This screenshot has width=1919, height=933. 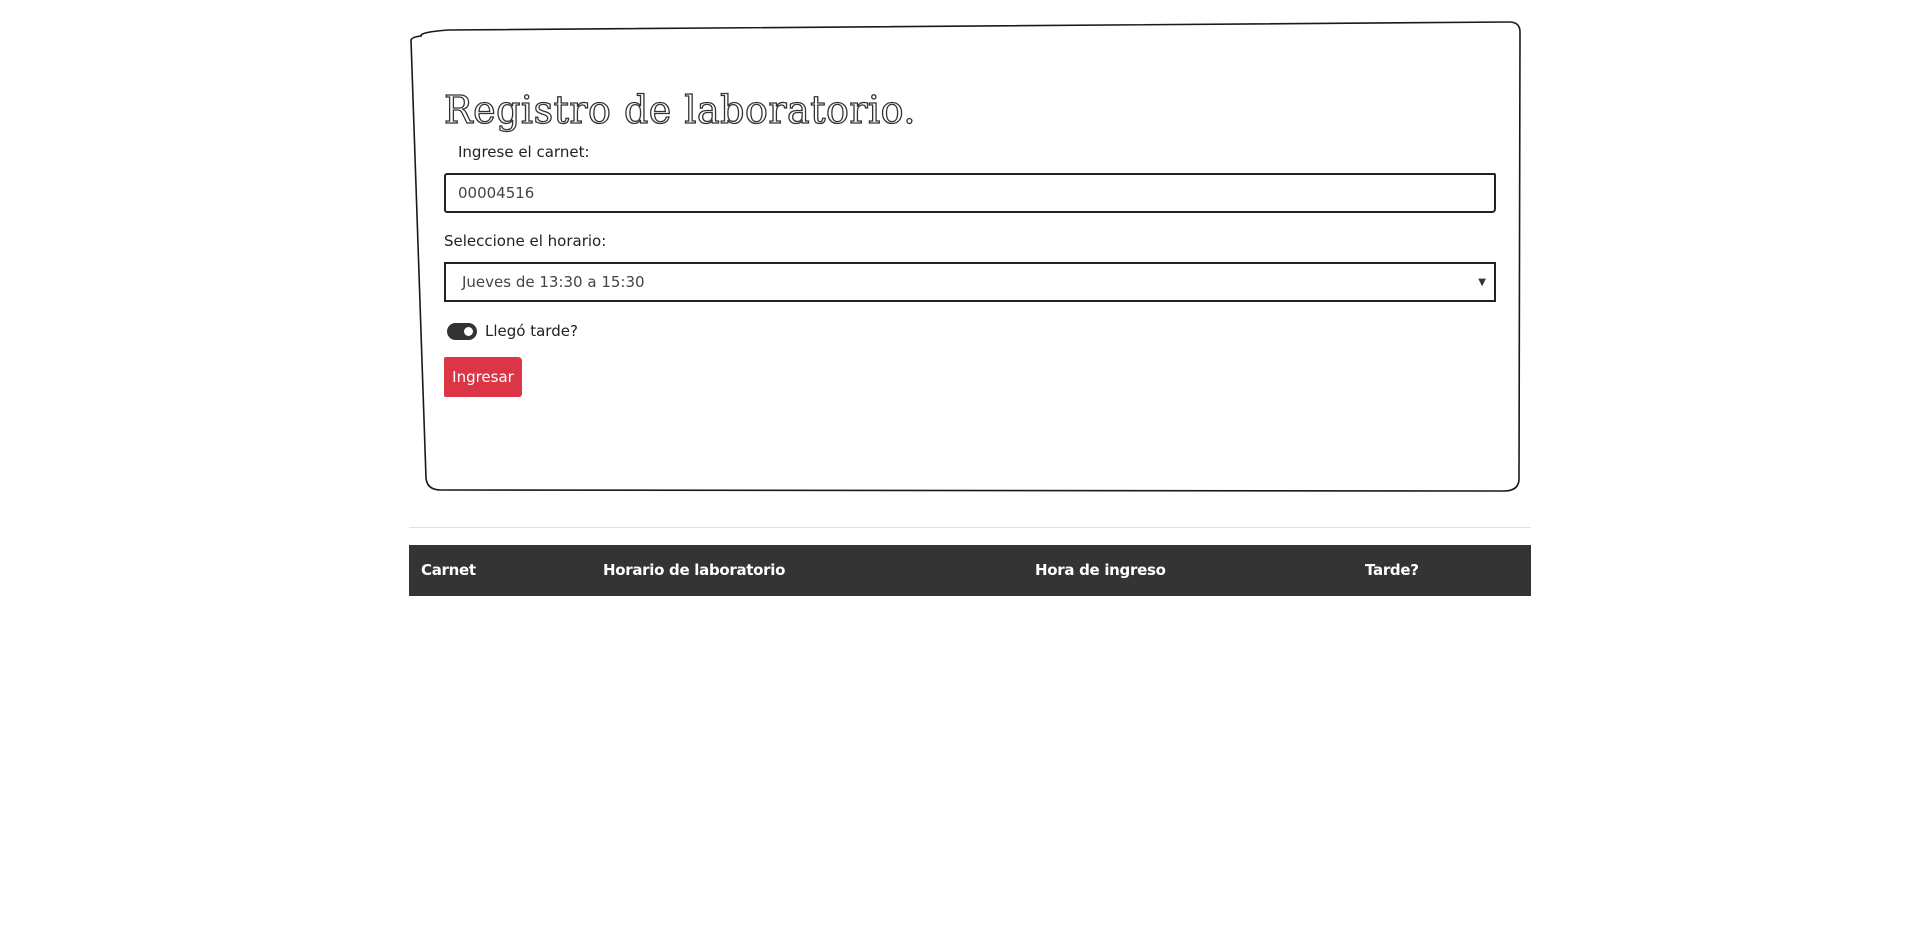 What do you see at coordinates (694, 570) in the screenshot?
I see `table-header-horario: Horario de laboratorio` at bounding box center [694, 570].